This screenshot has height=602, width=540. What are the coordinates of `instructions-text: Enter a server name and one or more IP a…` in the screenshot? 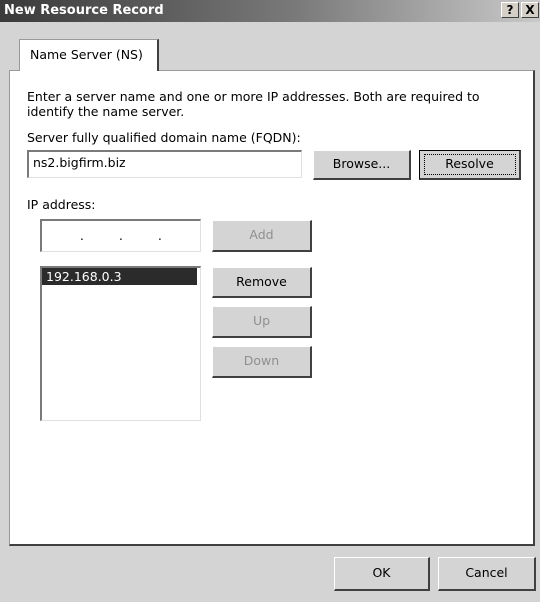 It's located at (253, 104).